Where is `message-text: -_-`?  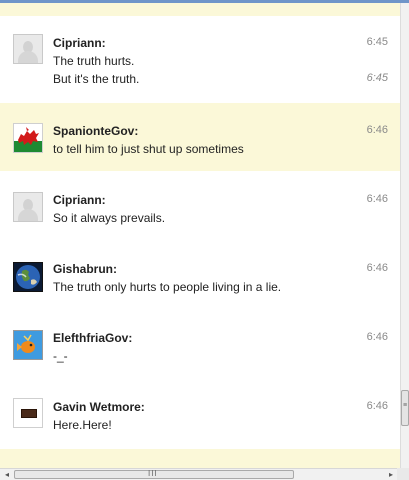
message-text: -_- is located at coordinates (60, 356).